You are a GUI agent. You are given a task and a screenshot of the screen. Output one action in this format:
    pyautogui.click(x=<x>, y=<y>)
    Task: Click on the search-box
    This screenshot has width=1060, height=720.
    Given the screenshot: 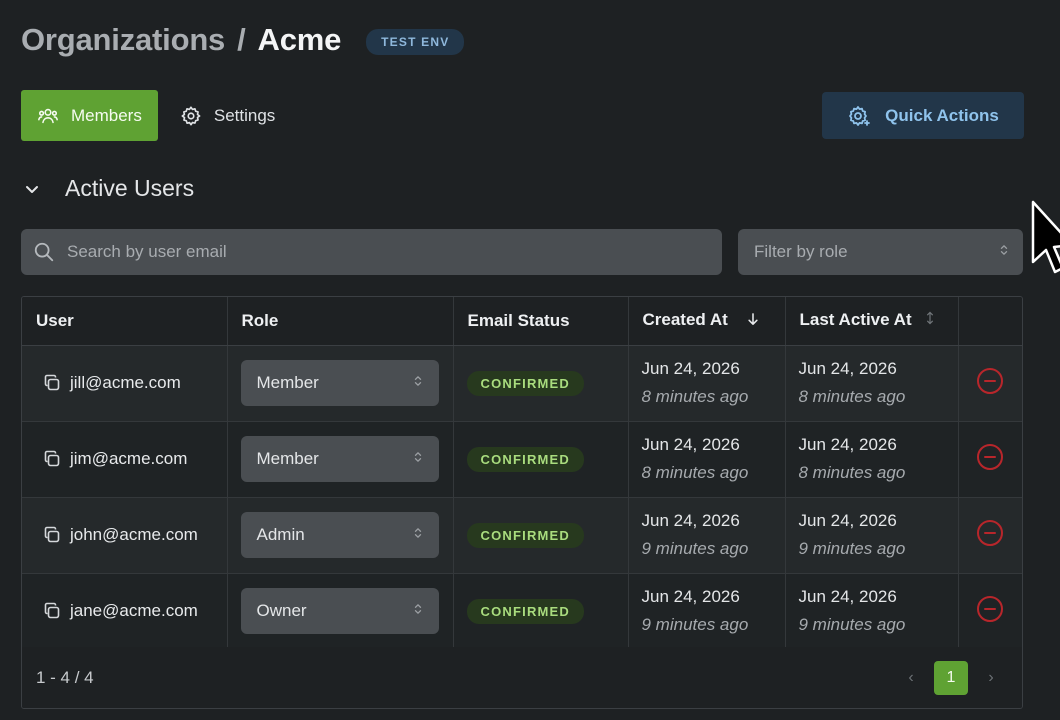 What is the action you would take?
    pyautogui.click(x=371, y=252)
    